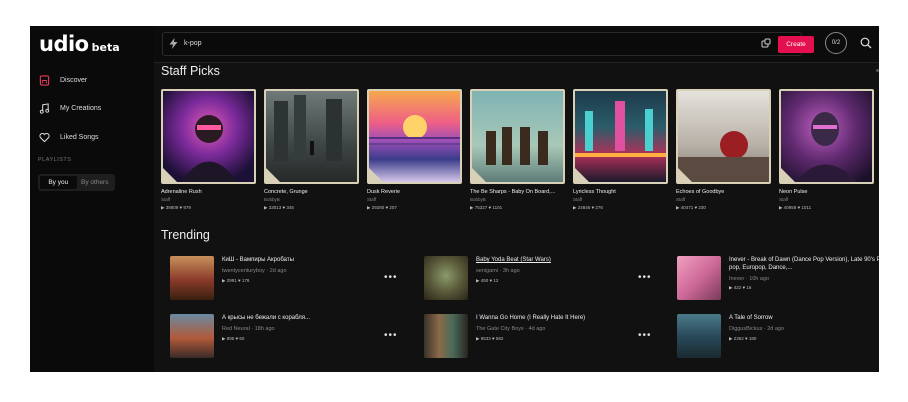  Describe the element at coordinates (766, 44) in the screenshot. I see `dice-icon` at that location.